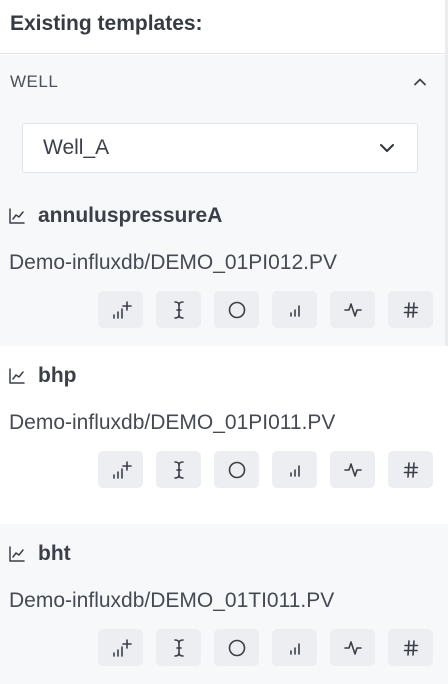  Describe the element at coordinates (224, 27) in the screenshot. I see `page-title: Existing templates:` at that location.